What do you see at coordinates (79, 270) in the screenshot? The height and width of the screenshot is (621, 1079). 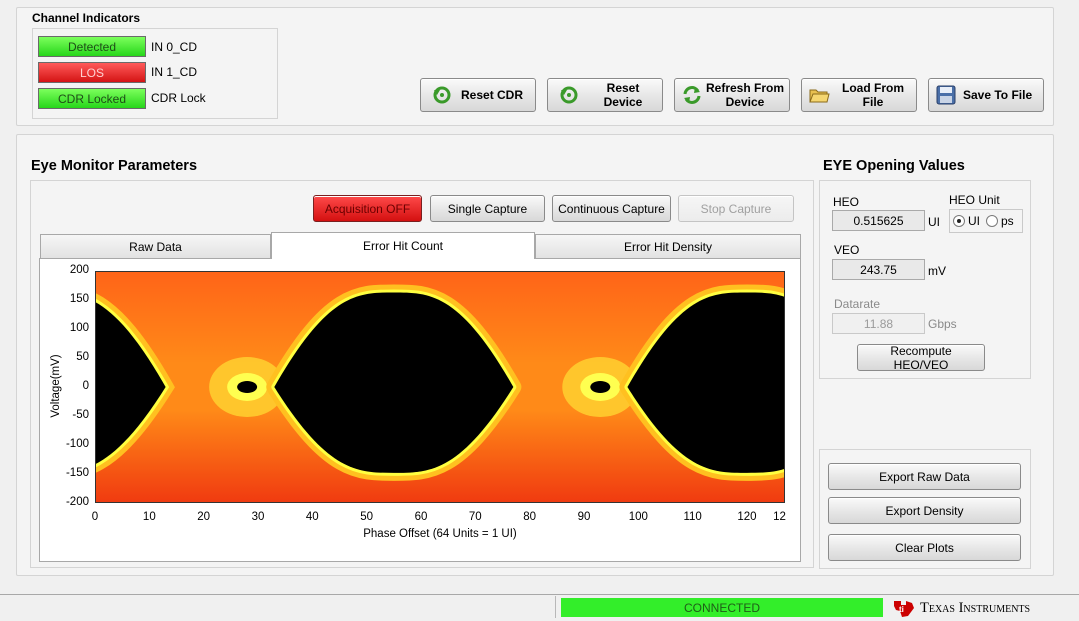 I see `y-tick-label: 200` at bounding box center [79, 270].